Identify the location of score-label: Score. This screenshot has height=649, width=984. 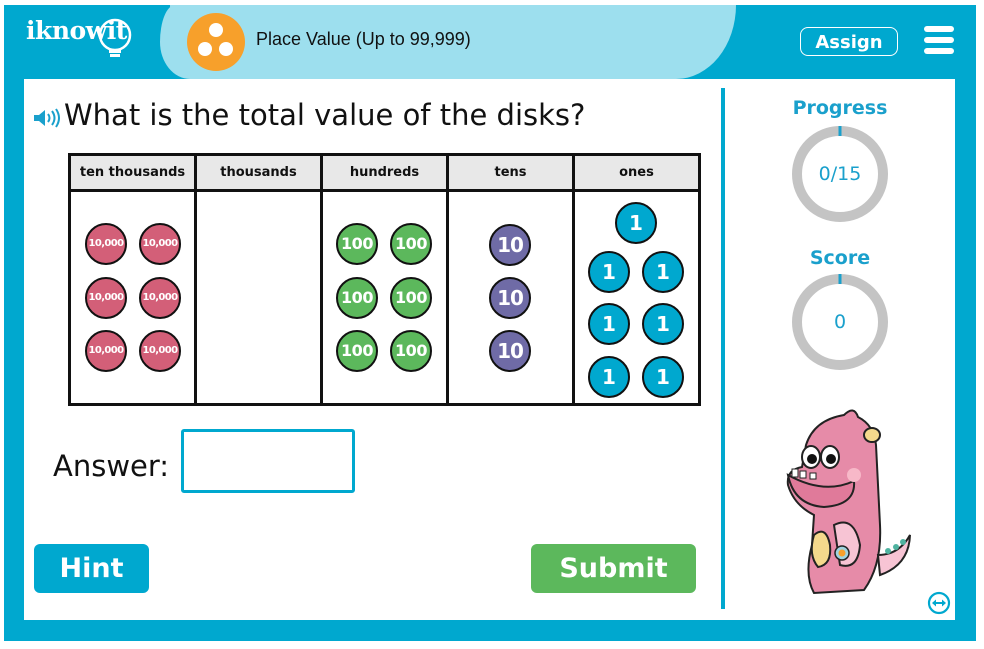
(840, 258).